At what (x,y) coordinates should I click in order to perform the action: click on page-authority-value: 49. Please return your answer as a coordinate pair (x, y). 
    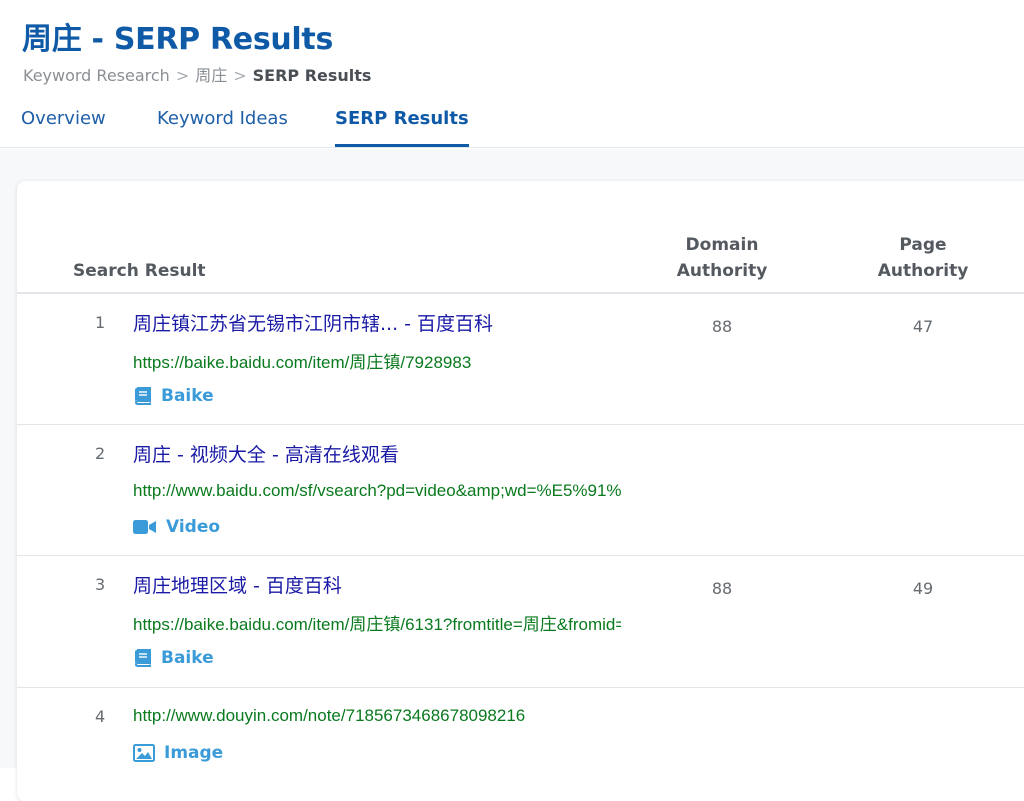
    Looking at the image, I should click on (923, 588).